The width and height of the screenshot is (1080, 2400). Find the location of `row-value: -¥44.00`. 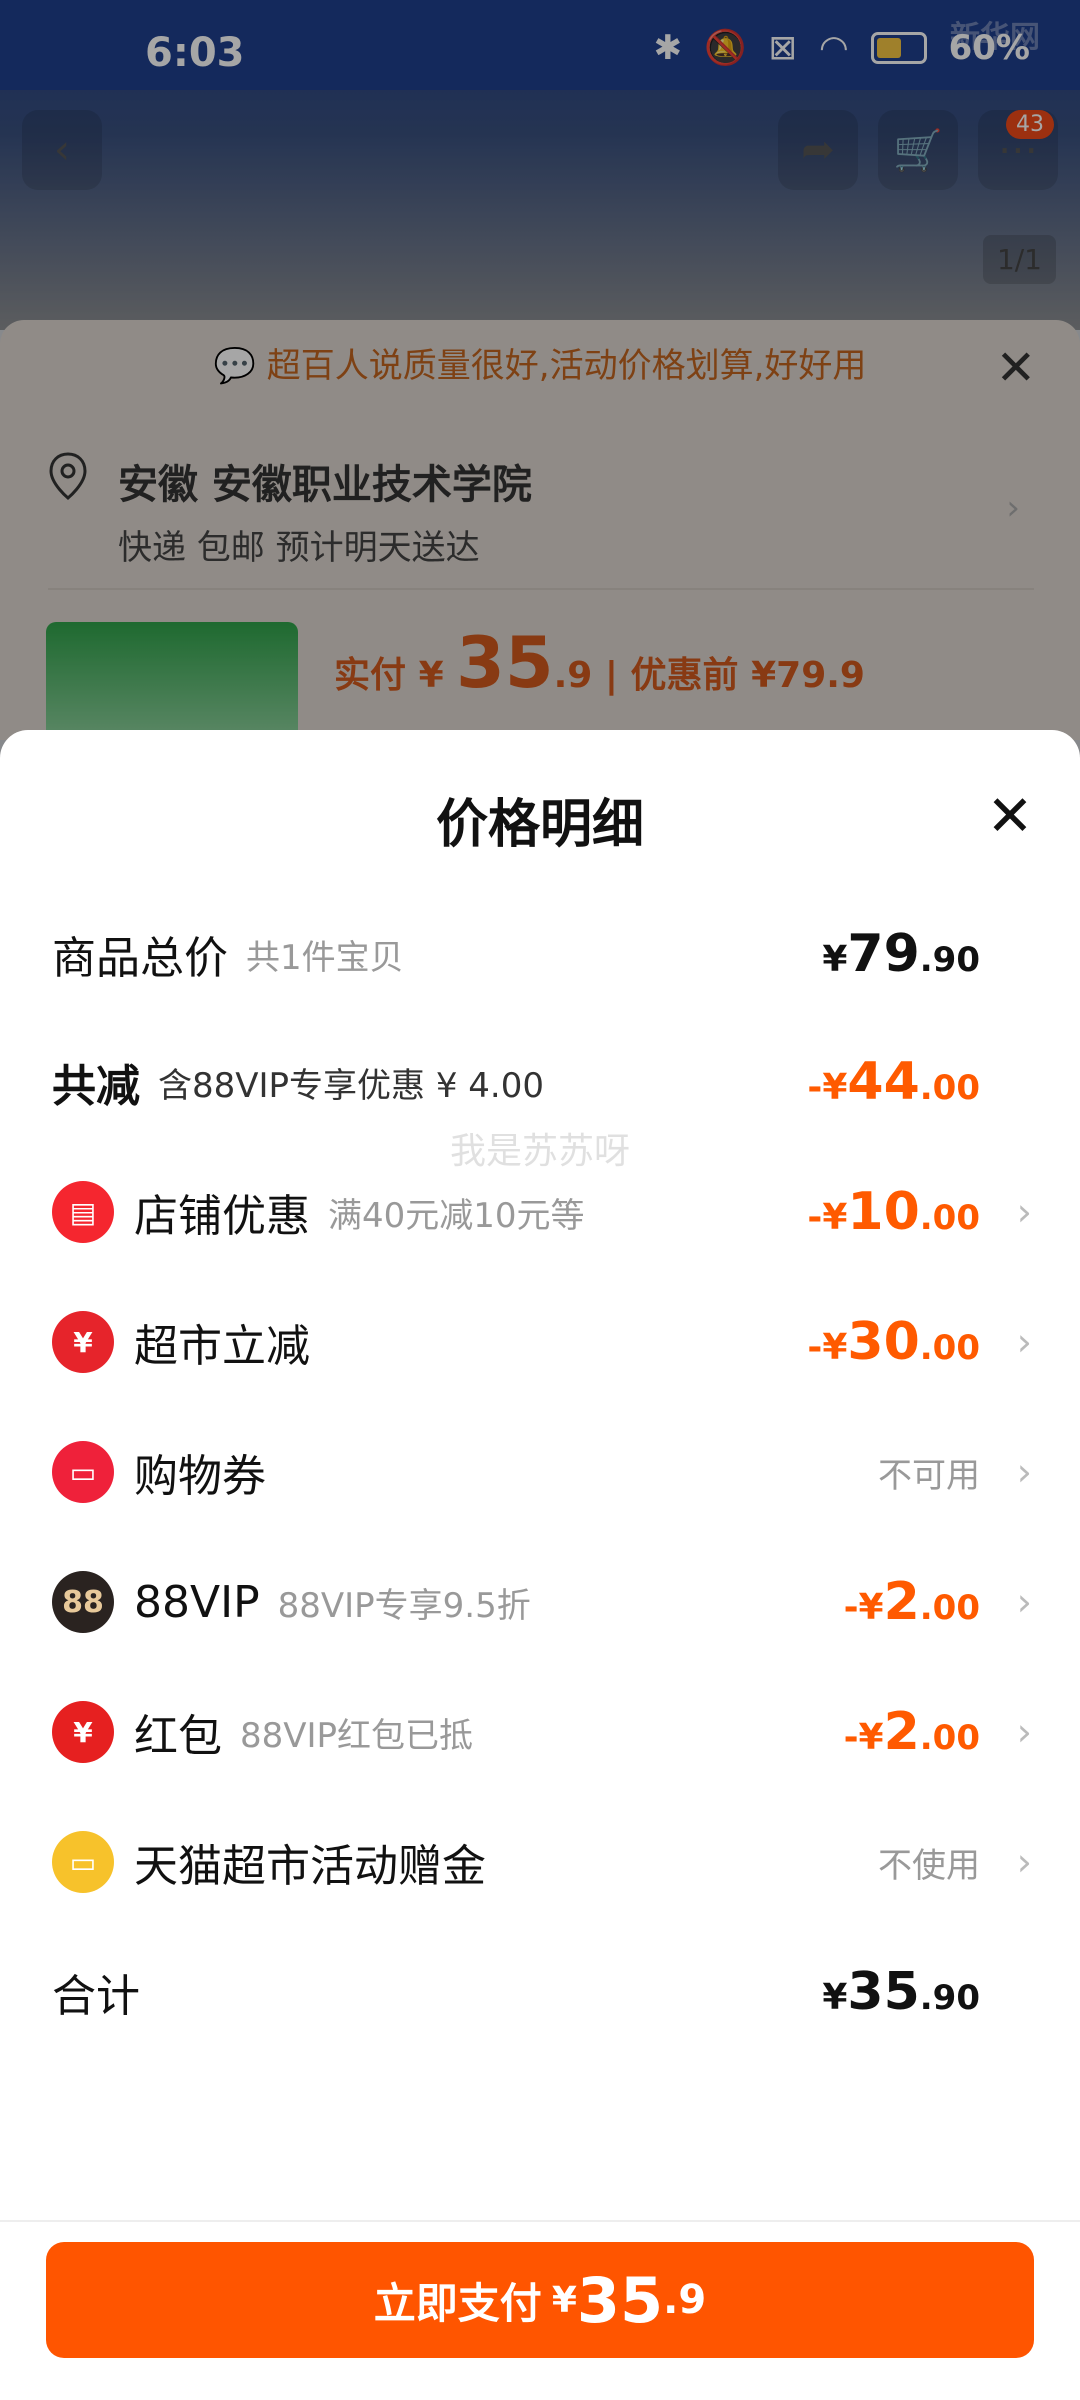

row-value: -¥44.00 is located at coordinates (893, 1082).